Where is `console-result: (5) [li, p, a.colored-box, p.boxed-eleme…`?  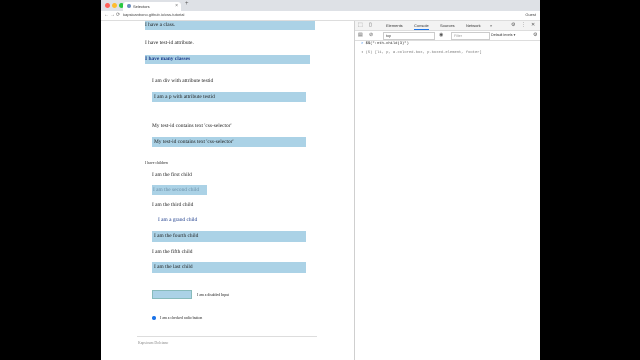 console-result: (5) [li, p, a.colored-box, p.boxed-eleme… is located at coordinates (424, 53).